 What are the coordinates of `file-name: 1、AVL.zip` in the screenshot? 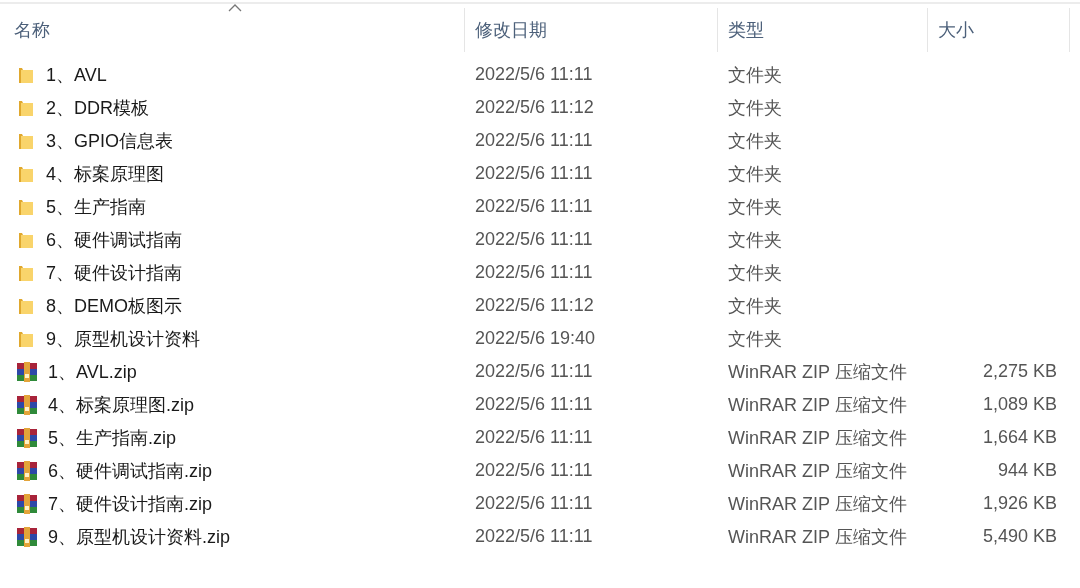 It's located at (92, 371).